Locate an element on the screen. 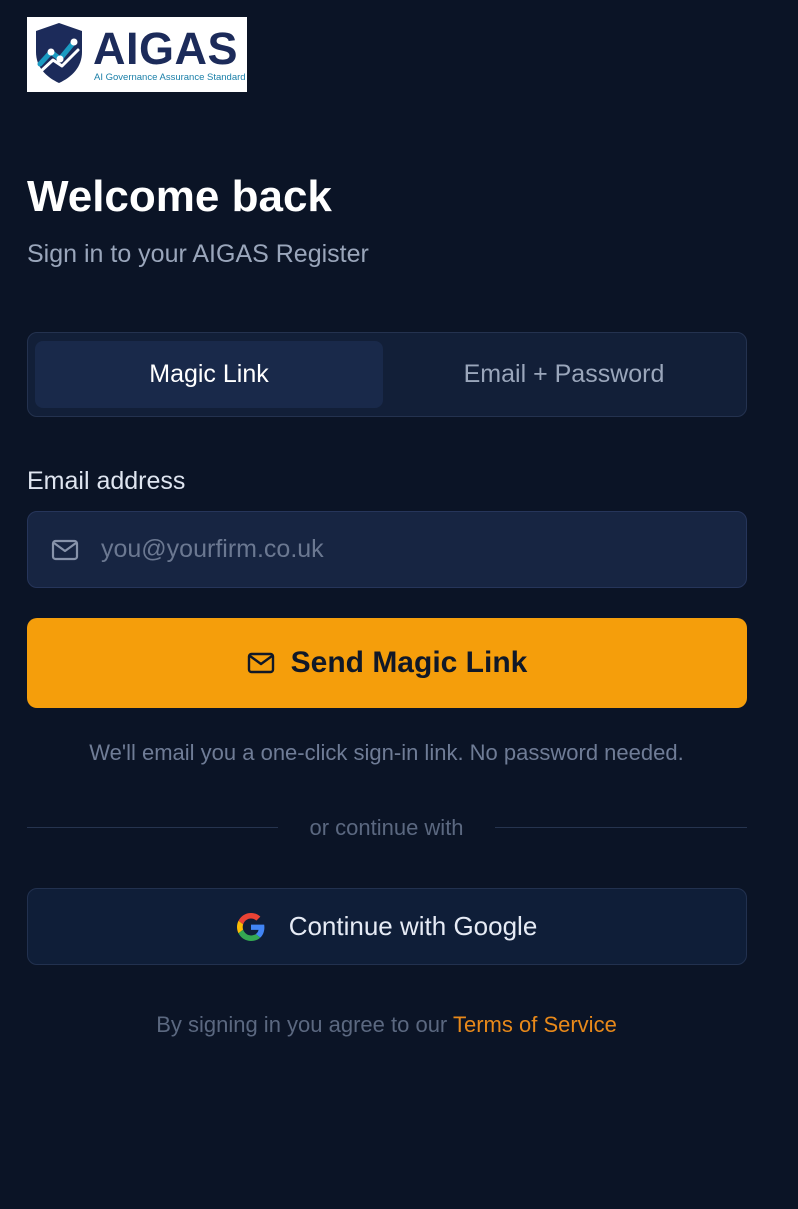  email-field-wrapper is located at coordinates (387, 549).